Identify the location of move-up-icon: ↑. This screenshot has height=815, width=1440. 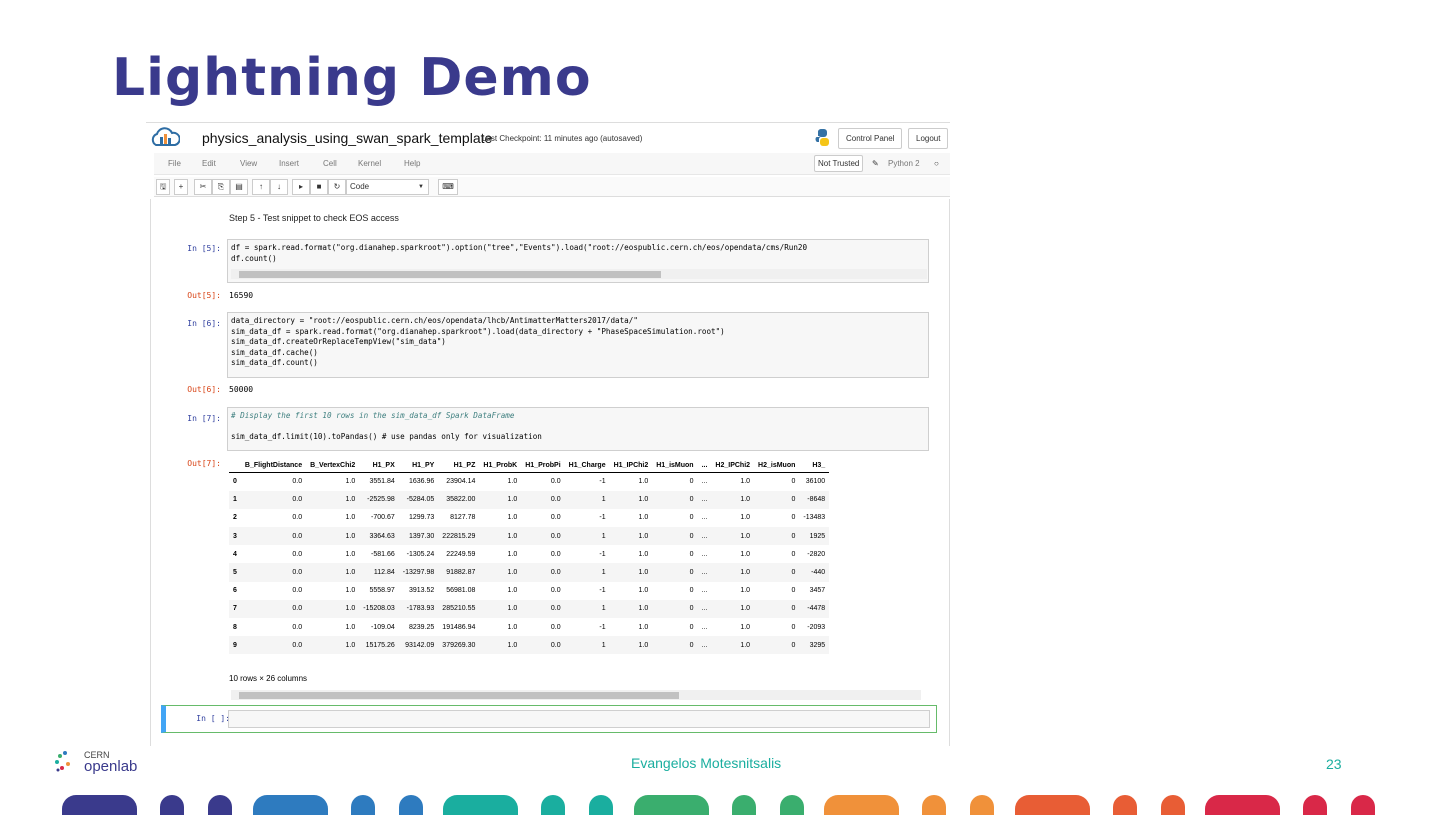
(261, 187).